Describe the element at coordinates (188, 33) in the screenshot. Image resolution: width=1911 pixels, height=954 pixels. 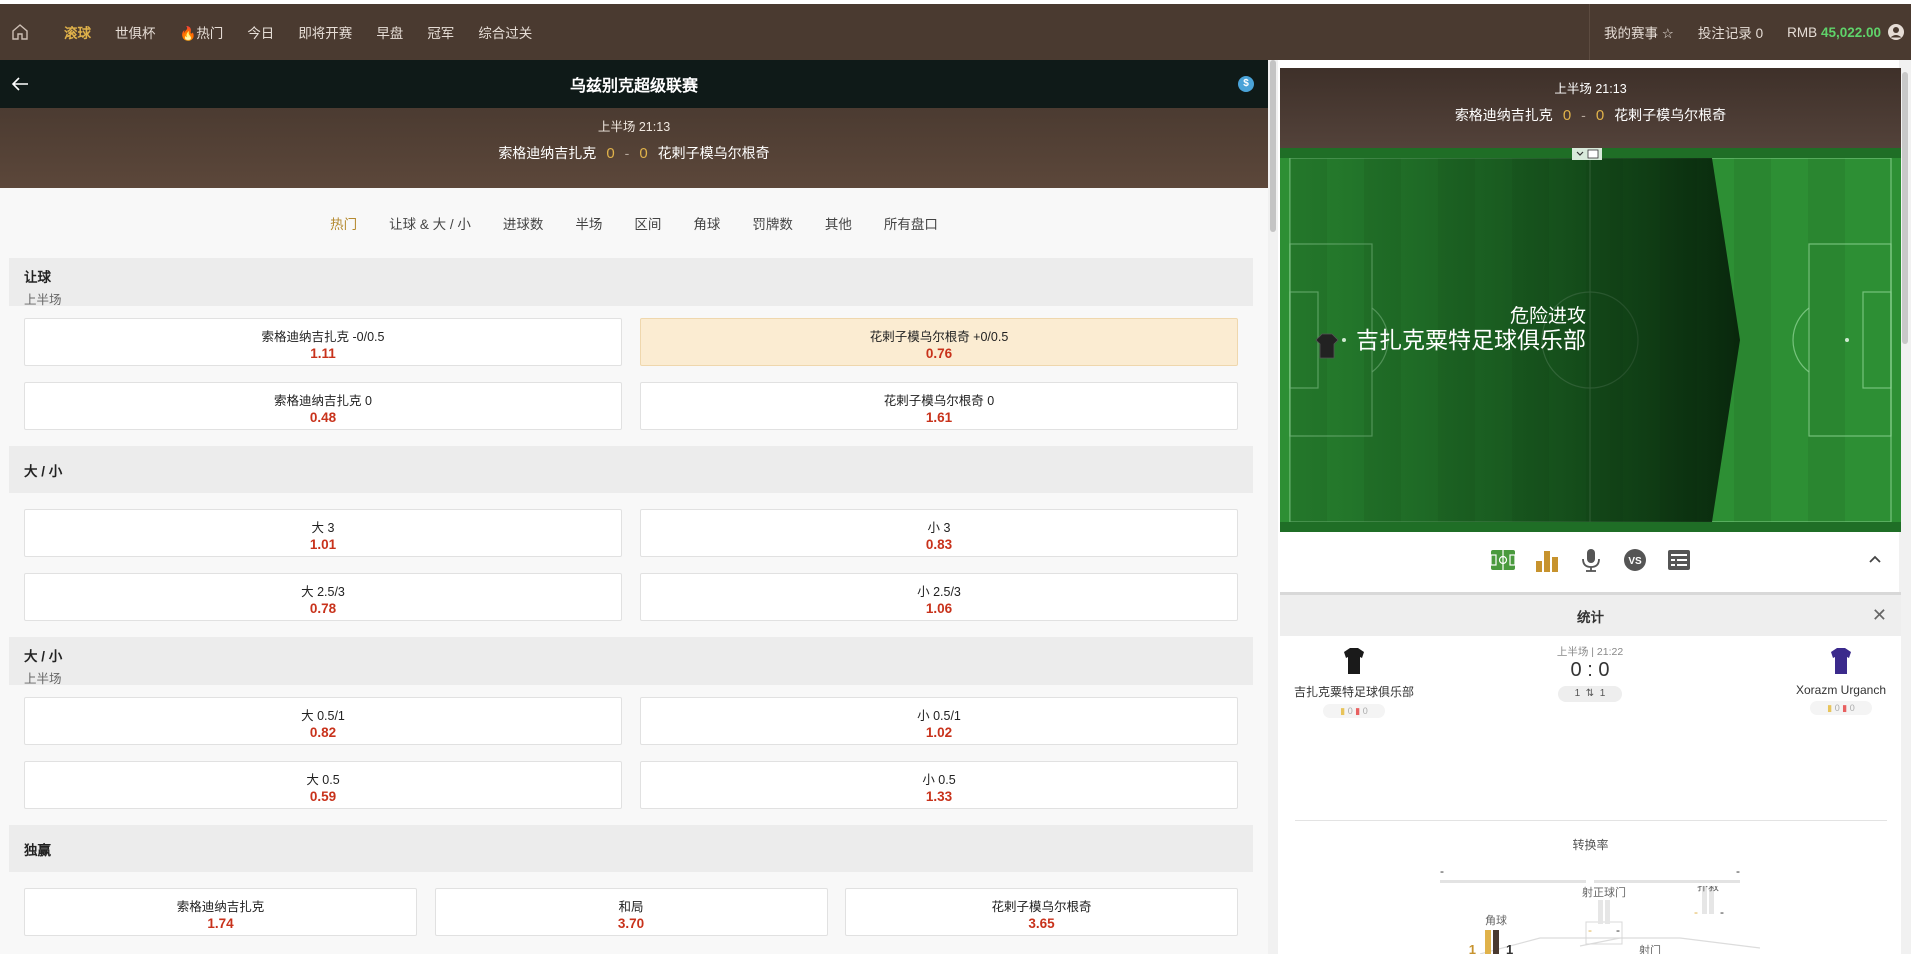
I see `fire-icon: 🔥` at that location.